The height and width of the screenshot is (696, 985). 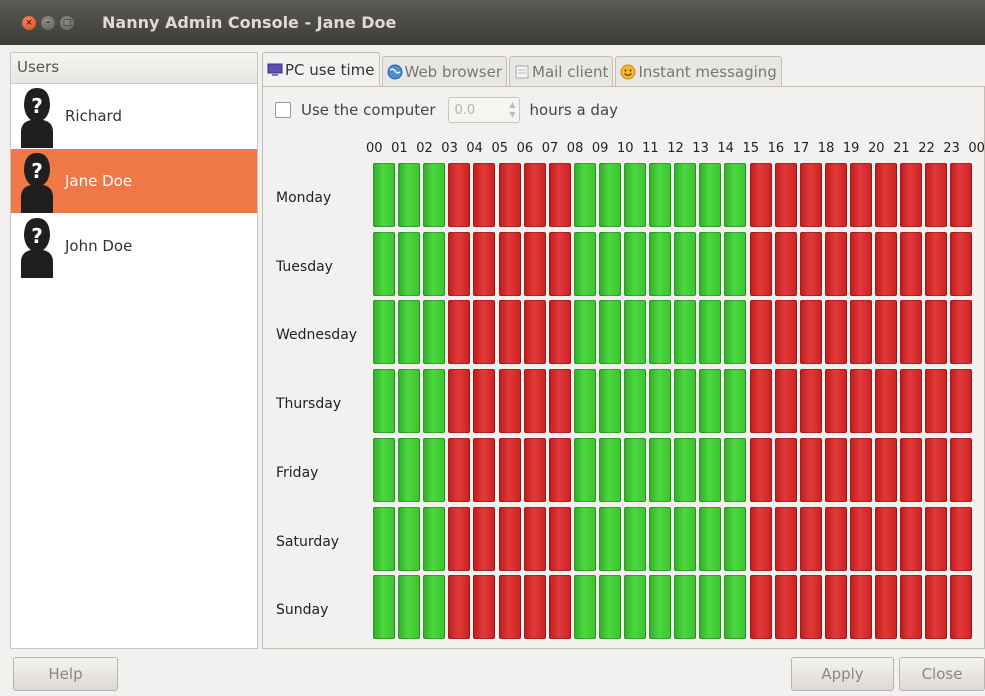 I want to click on hours-spinbox: 0.0 ▲ ▼, so click(x=483, y=110).